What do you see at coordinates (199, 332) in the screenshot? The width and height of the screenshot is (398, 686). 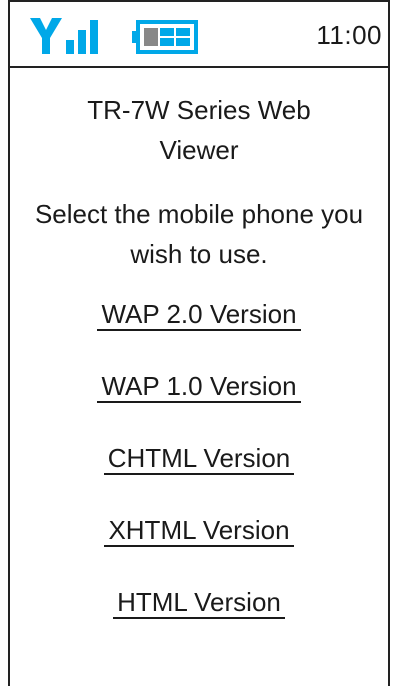 I see `link-wap-2-0-version: WAP 2.0 Version` at bounding box center [199, 332].